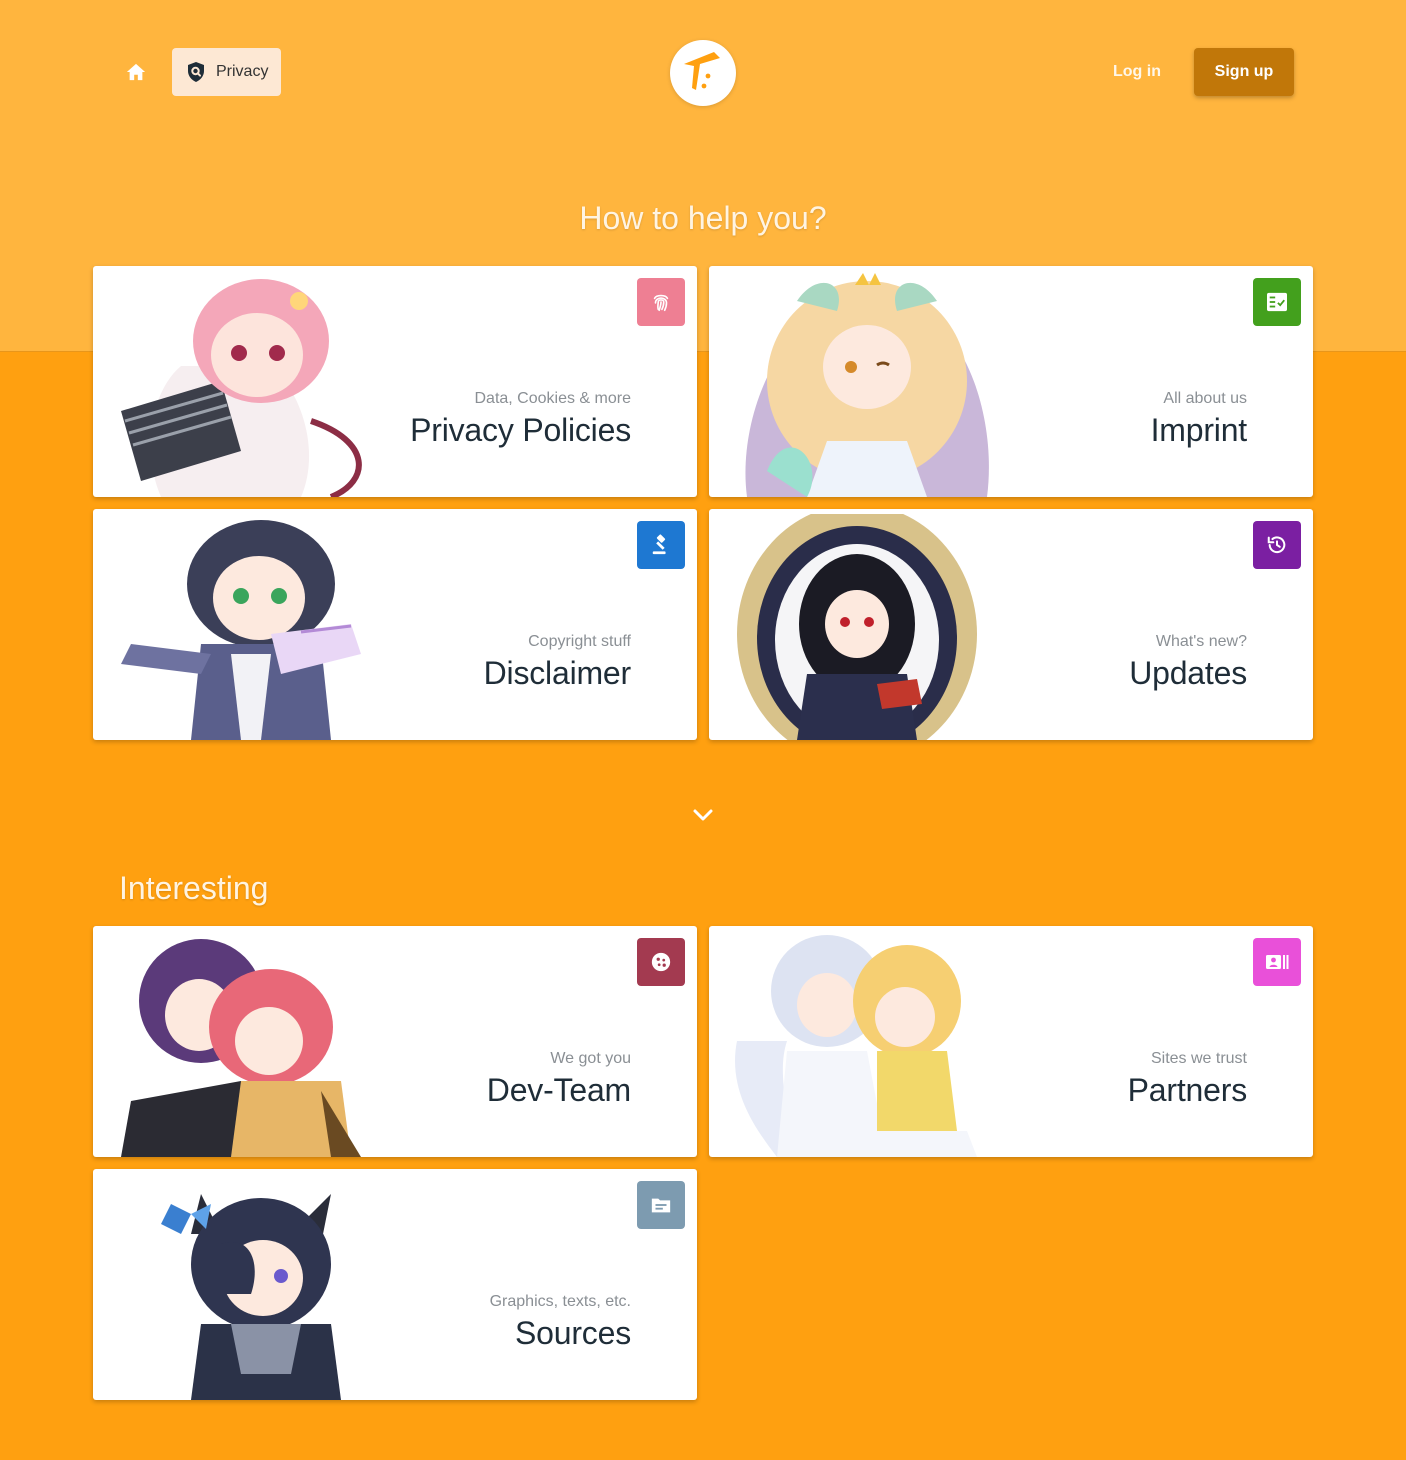  I want to click on fingerprint-icon, so click(661, 303).